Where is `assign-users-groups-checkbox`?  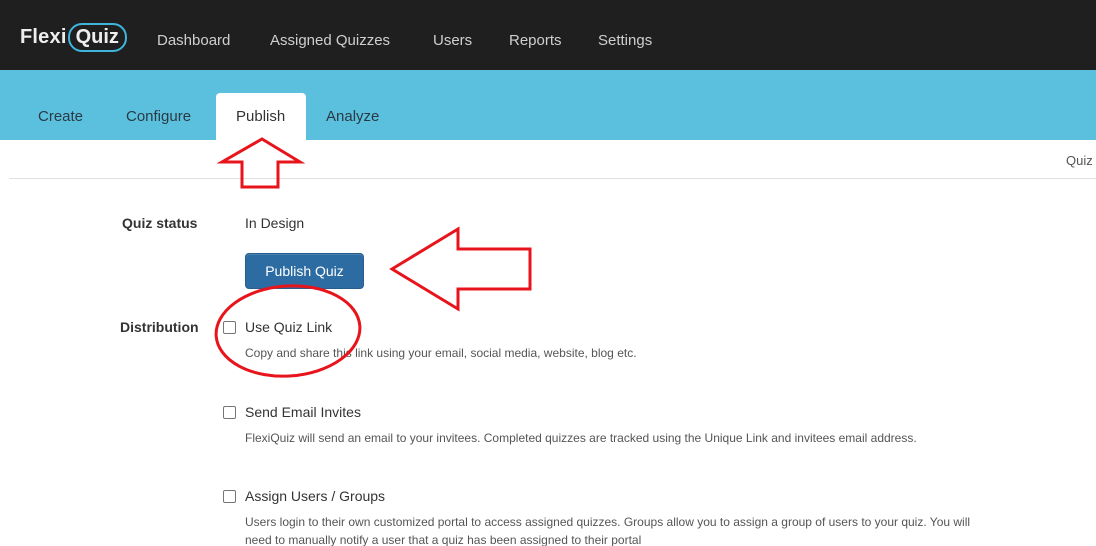 assign-users-groups-checkbox is located at coordinates (229, 496).